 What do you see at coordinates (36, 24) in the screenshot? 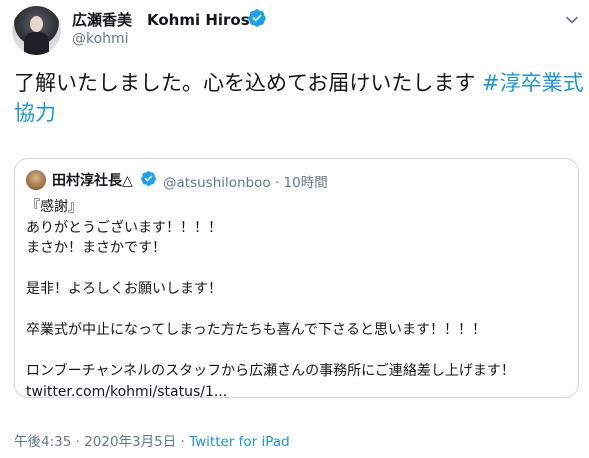
I see `avatar-face` at bounding box center [36, 24].